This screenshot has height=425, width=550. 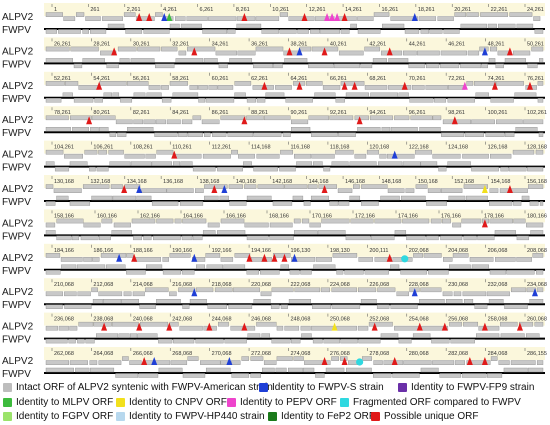 What do you see at coordinates (456, 113) in the screenshot?
I see `tick-label: 98,261` at bounding box center [456, 113].